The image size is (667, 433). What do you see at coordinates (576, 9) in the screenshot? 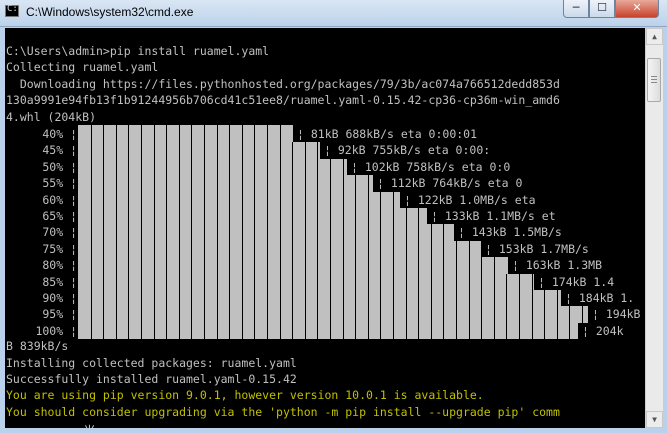
I see `minimize-button: ─` at bounding box center [576, 9].